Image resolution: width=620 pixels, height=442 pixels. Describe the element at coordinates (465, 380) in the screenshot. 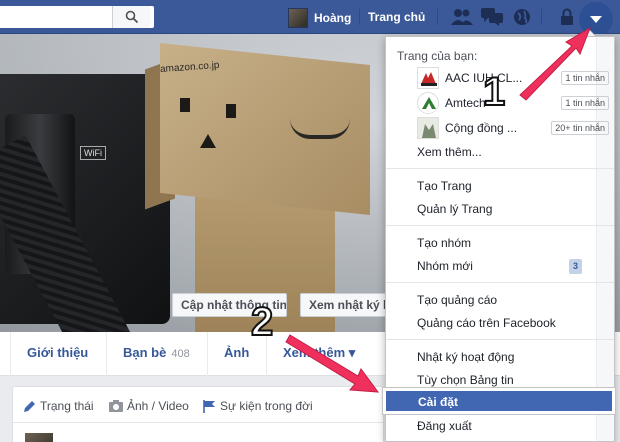

I see `news-feed-preferences-item: Tùy chọn Bảng tin` at that location.